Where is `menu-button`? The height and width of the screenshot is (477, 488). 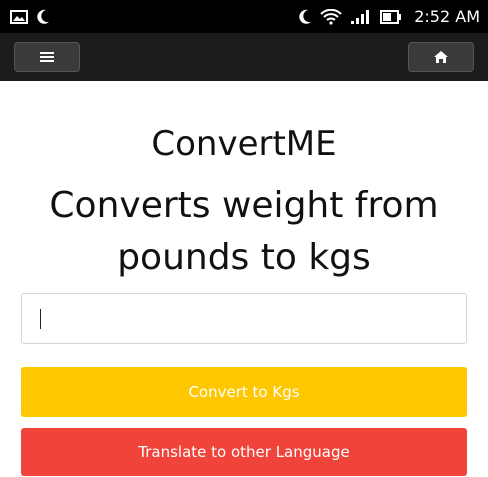 menu-button is located at coordinates (47, 57).